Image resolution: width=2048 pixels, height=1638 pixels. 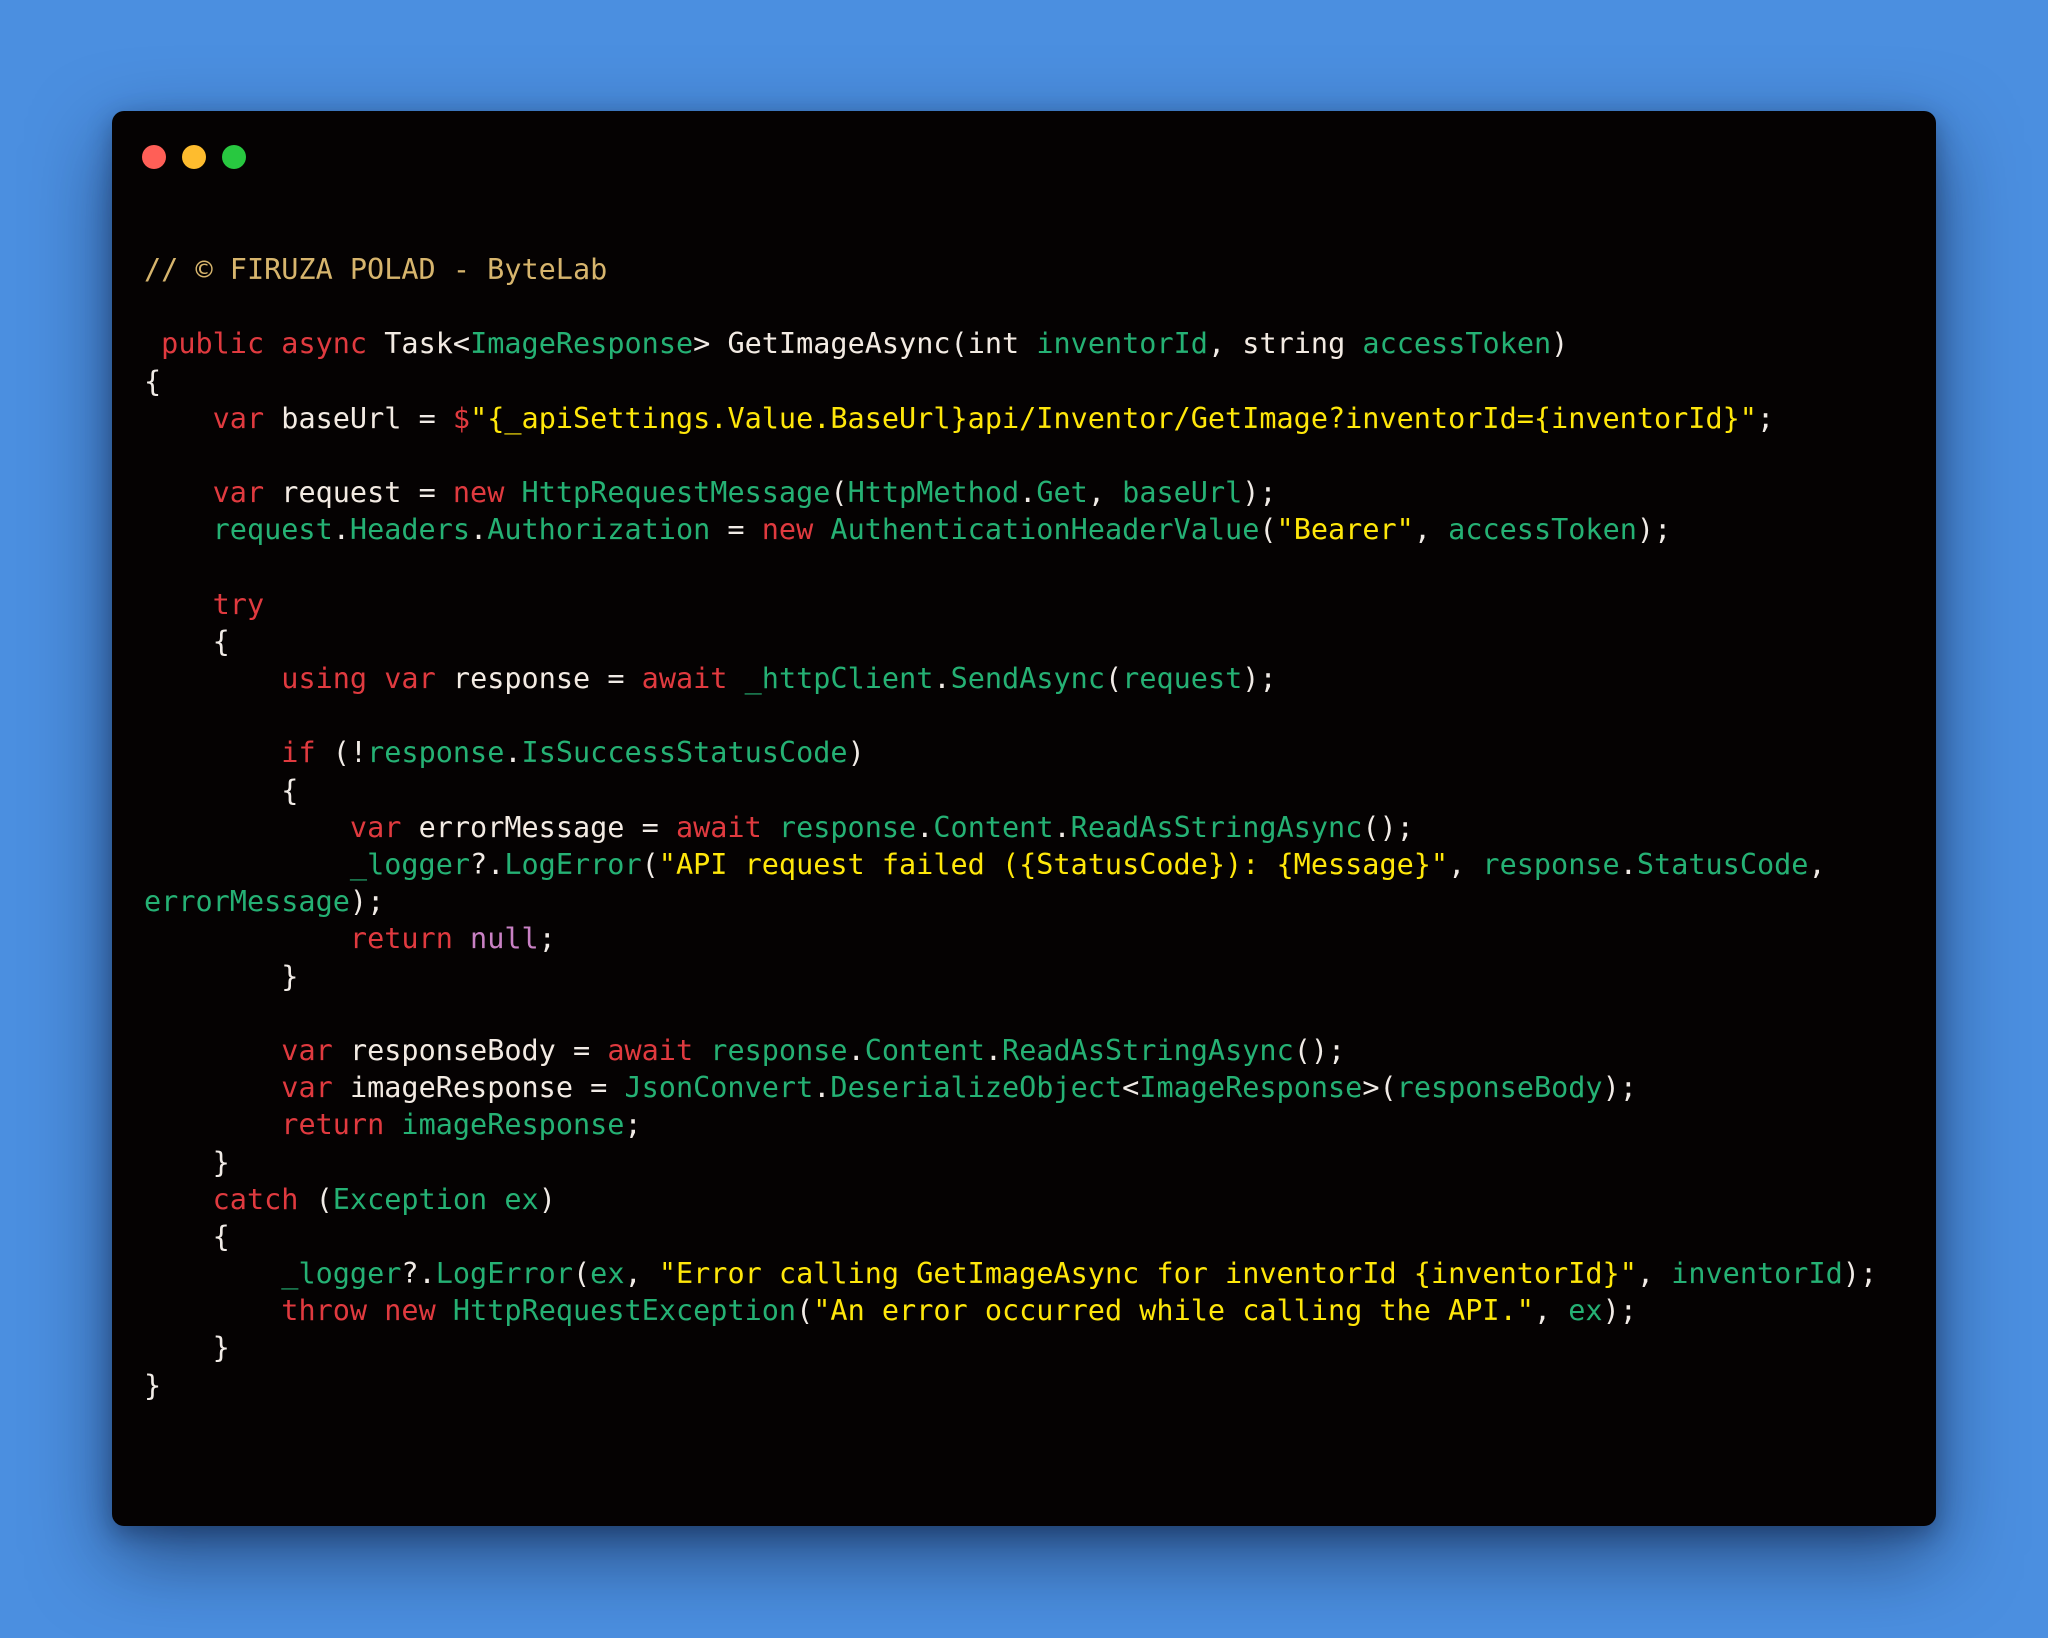 What do you see at coordinates (573, 864) in the screenshot?
I see `code-token-type: LogError` at bounding box center [573, 864].